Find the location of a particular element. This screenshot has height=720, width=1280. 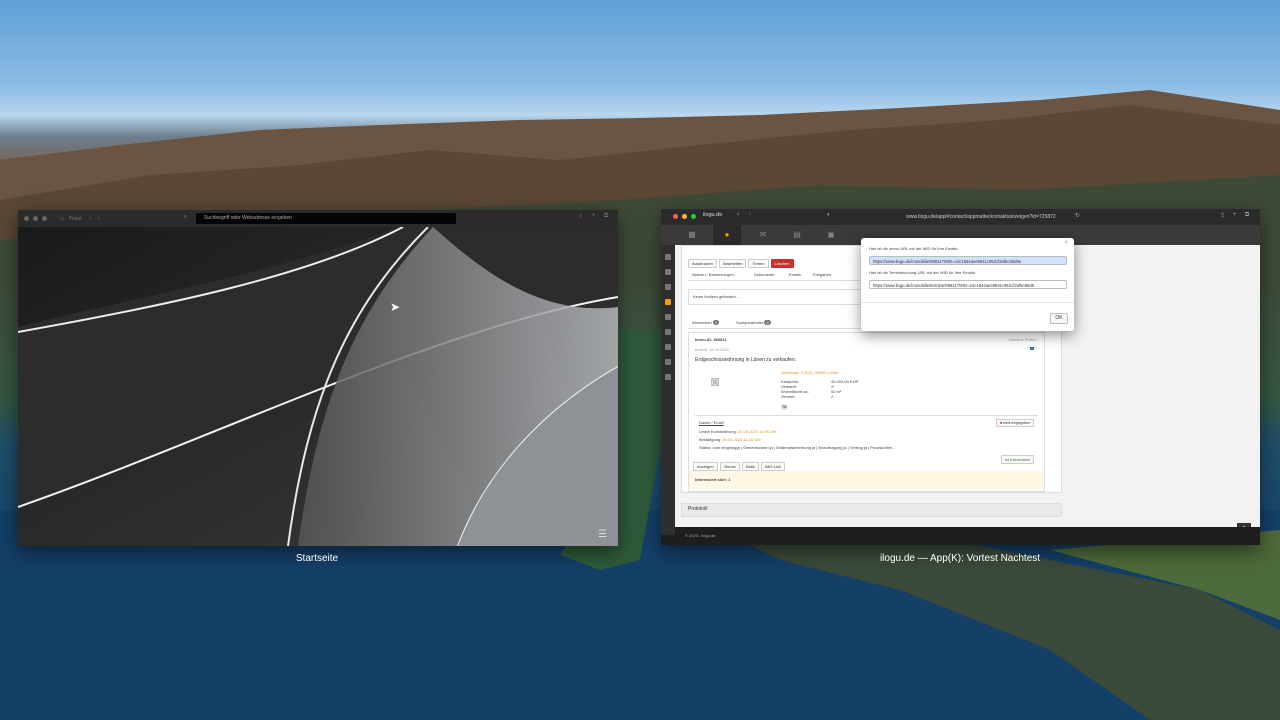

documents-icon: ▣ is located at coordinates (831, 235).